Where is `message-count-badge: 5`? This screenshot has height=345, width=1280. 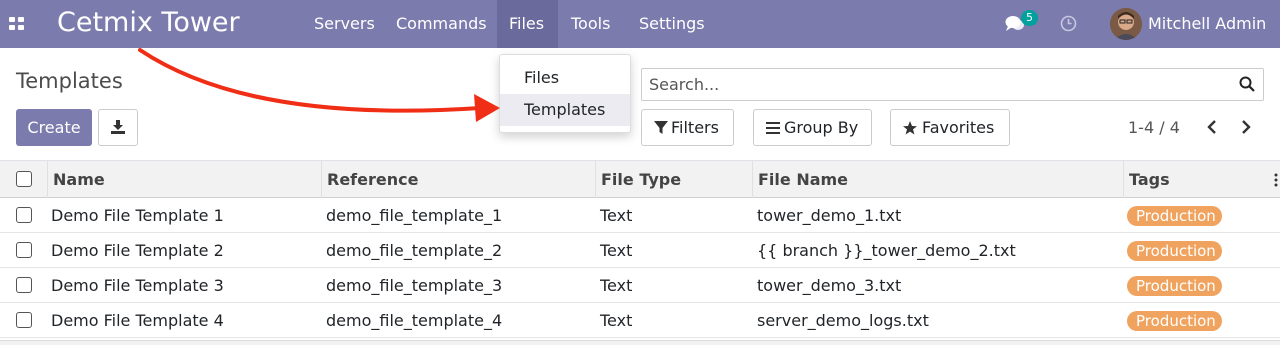
message-count-badge: 5 is located at coordinates (1029, 18).